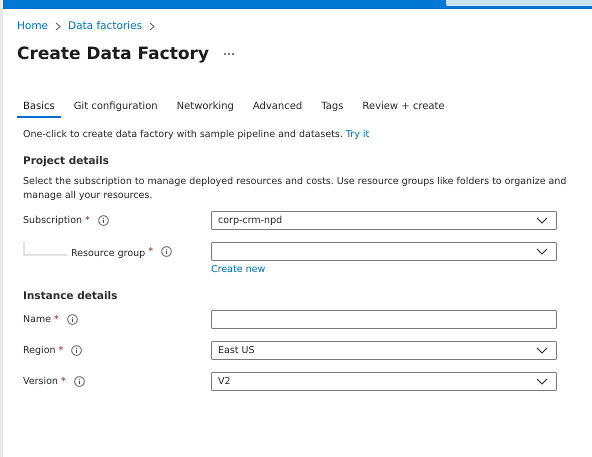 This screenshot has height=457, width=592. I want to click on field-label: Version, so click(40, 381).